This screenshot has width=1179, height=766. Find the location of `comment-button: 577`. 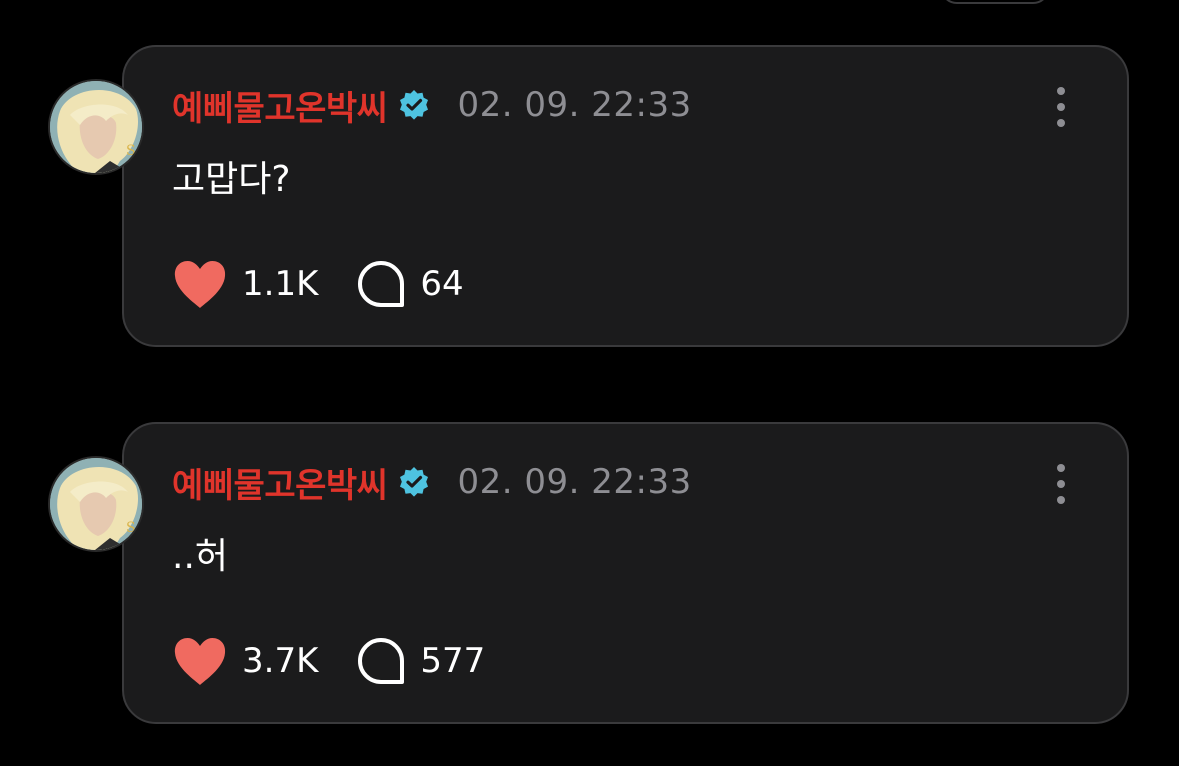

comment-button: 577 is located at coordinates (420, 661).